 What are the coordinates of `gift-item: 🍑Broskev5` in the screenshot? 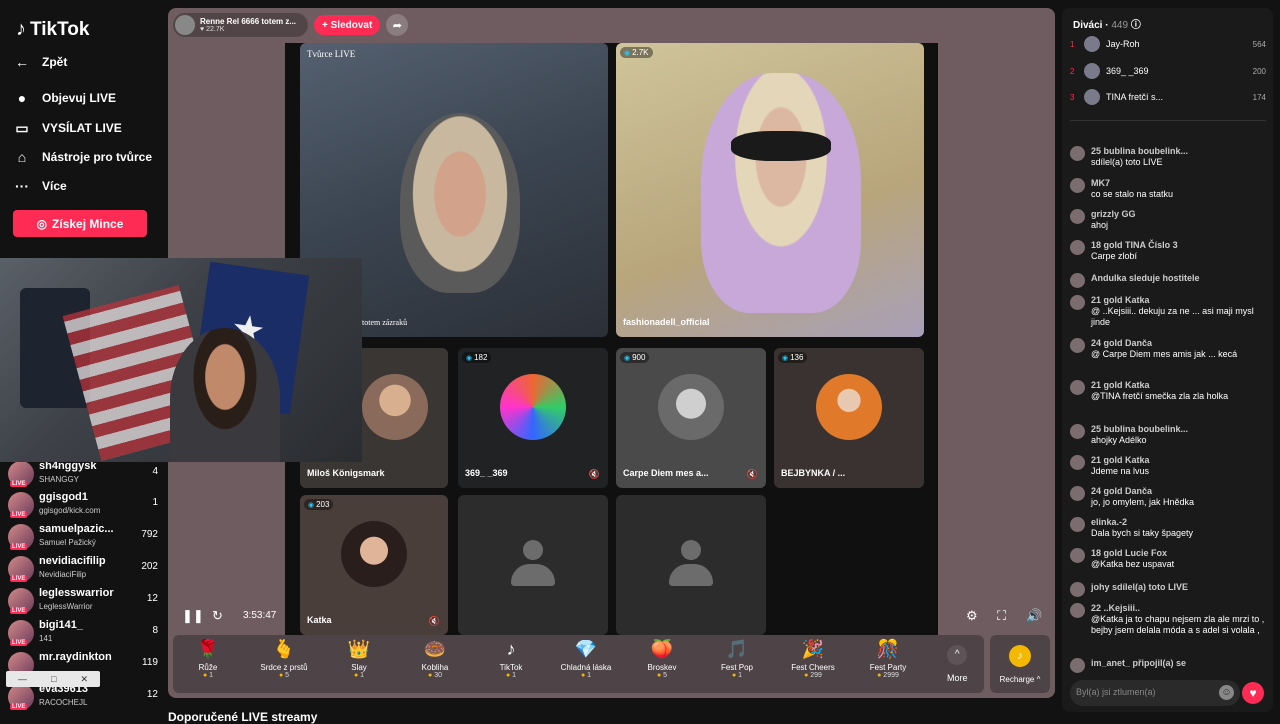 It's located at (662, 659).